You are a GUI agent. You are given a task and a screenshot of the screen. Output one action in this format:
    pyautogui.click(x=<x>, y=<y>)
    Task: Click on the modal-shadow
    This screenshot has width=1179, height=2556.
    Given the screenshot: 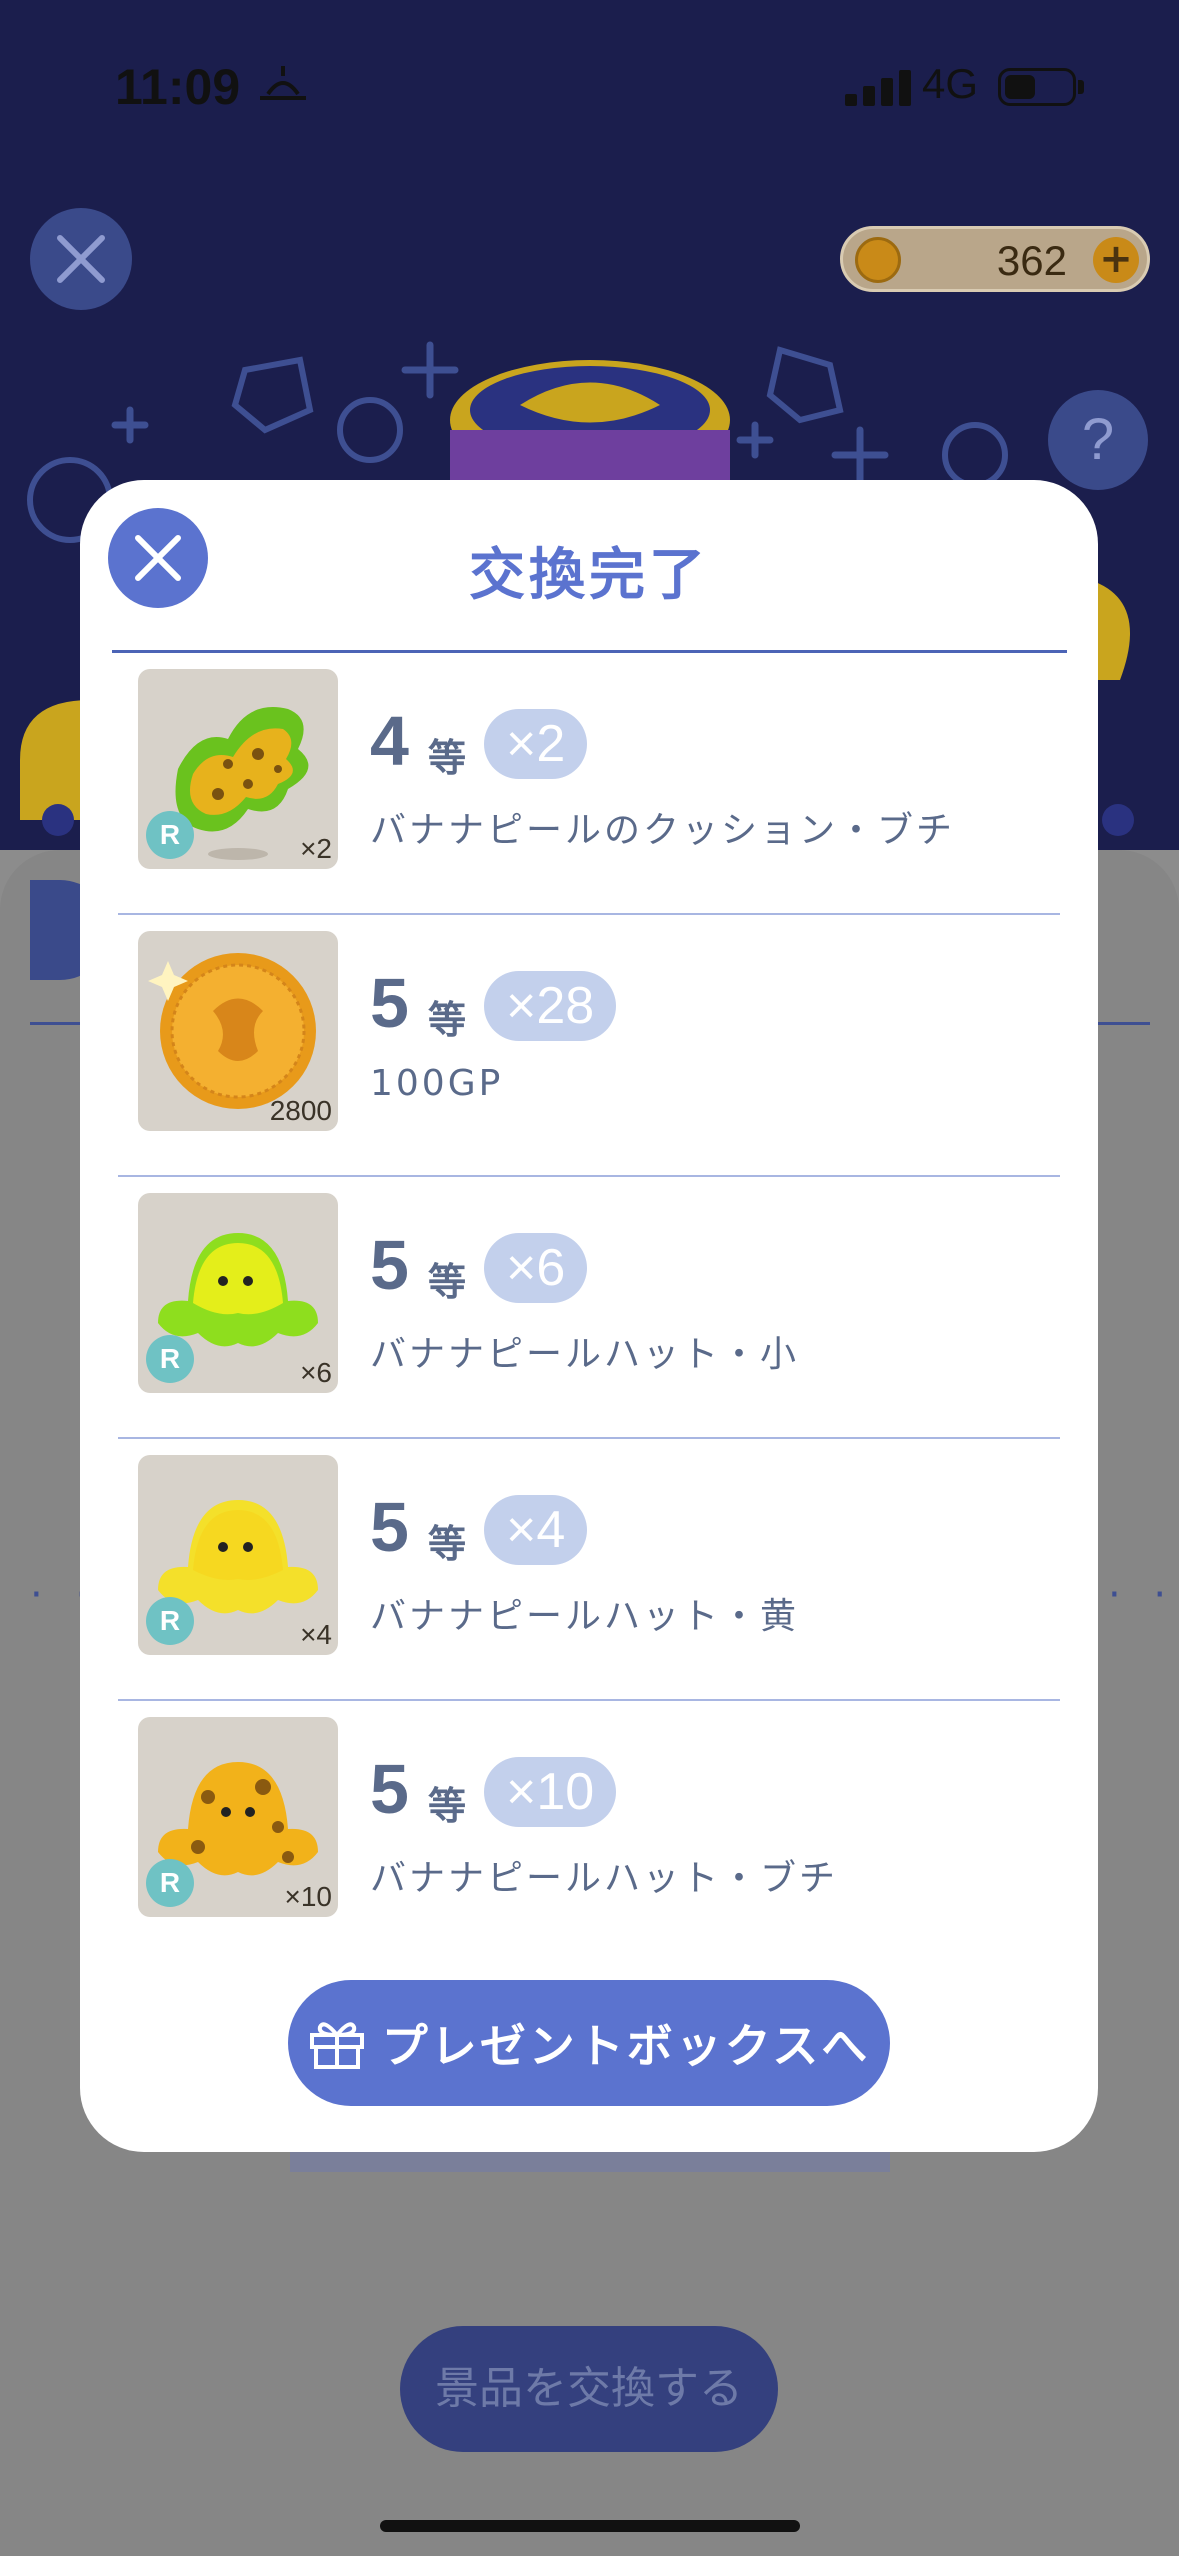 What is the action you would take?
    pyautogui.click(x=590, y=2161)
    